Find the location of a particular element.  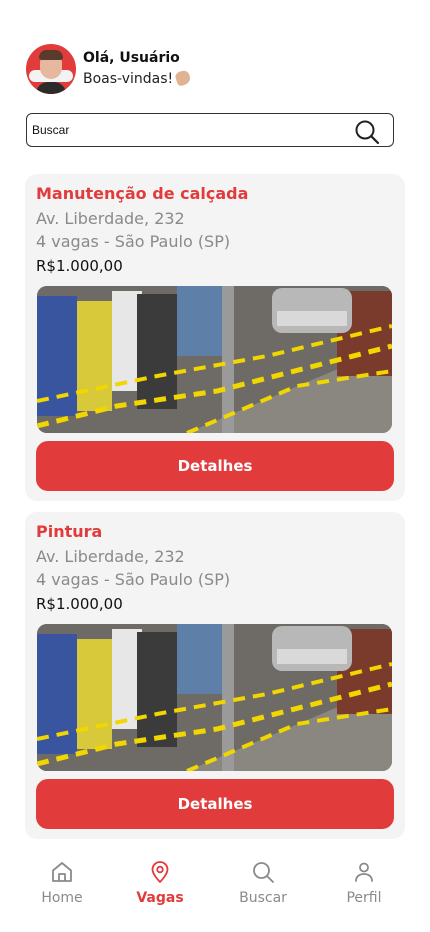

welcome-text: Boas-vindas! is located at coordinates (128, 79).